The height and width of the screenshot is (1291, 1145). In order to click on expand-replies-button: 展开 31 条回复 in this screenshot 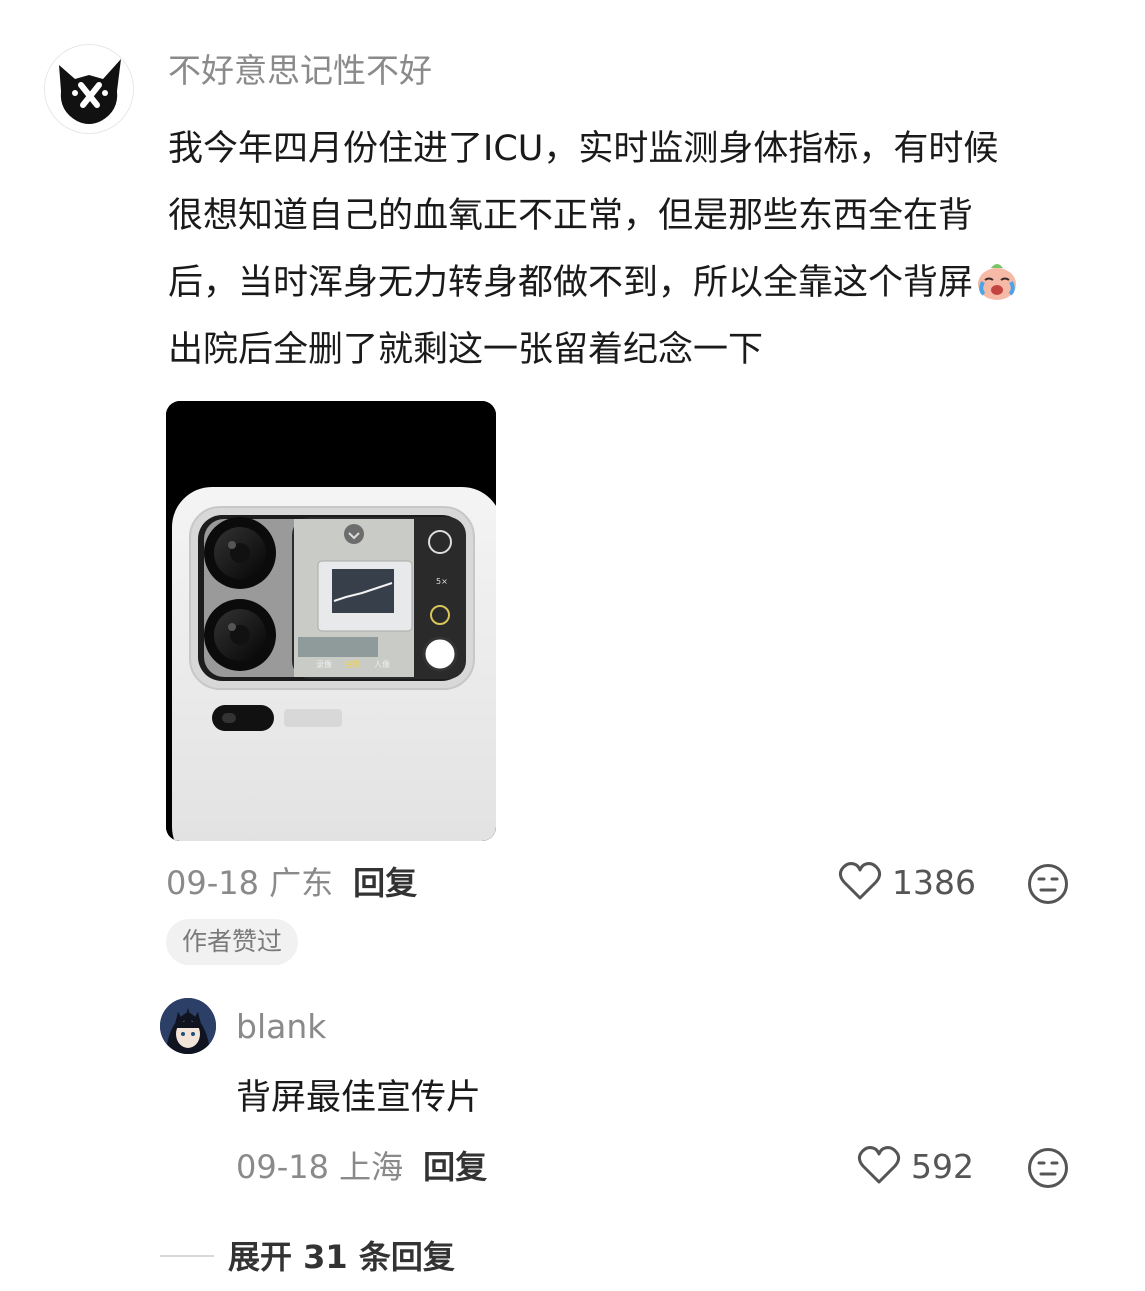, I will do `click(341, 1257)`.